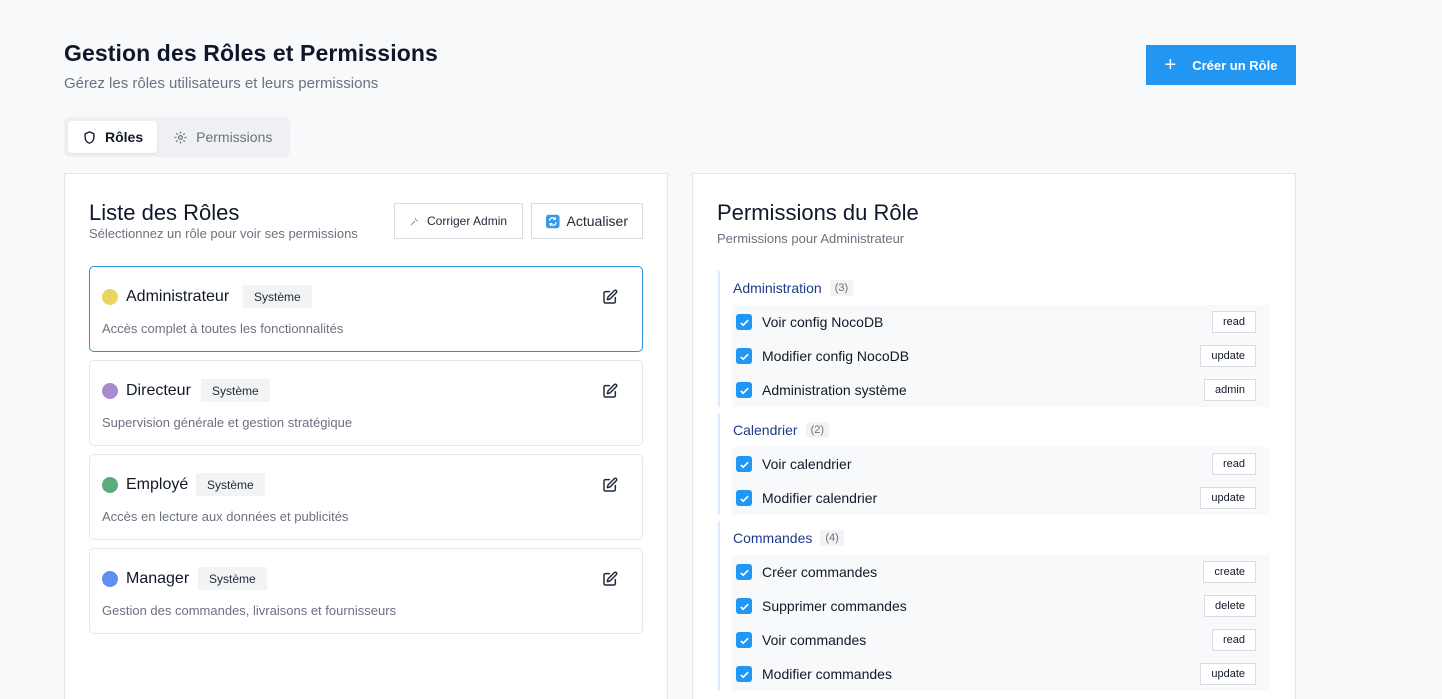 This screenshot has height=699, width=1442. I want to click on permission-label: Créer commandes, so click(820, 572).